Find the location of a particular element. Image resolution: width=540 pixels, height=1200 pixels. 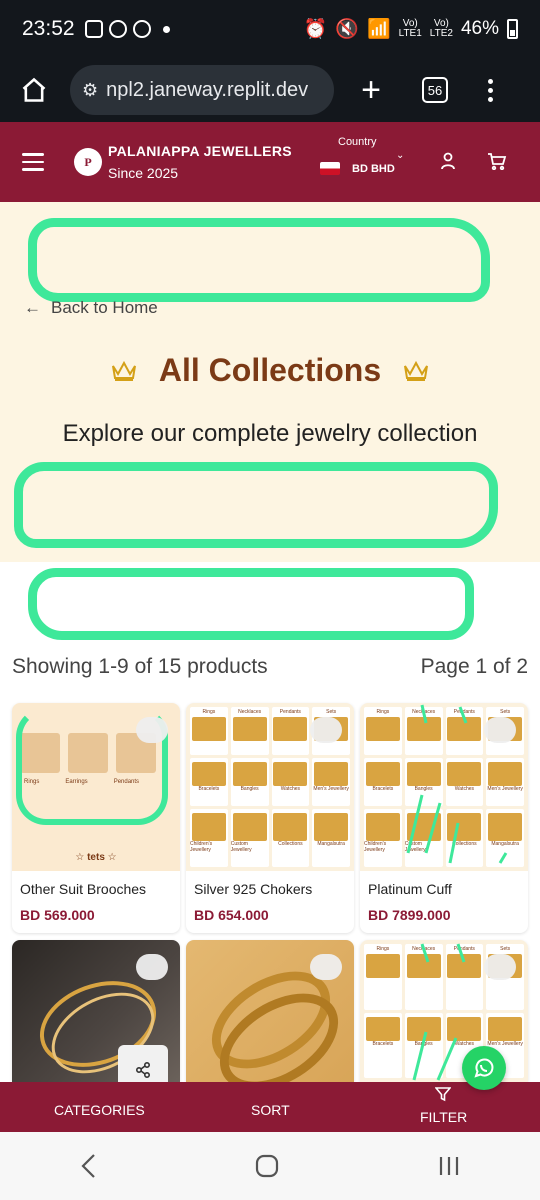

product-card is located at coordinates (270, 1011).